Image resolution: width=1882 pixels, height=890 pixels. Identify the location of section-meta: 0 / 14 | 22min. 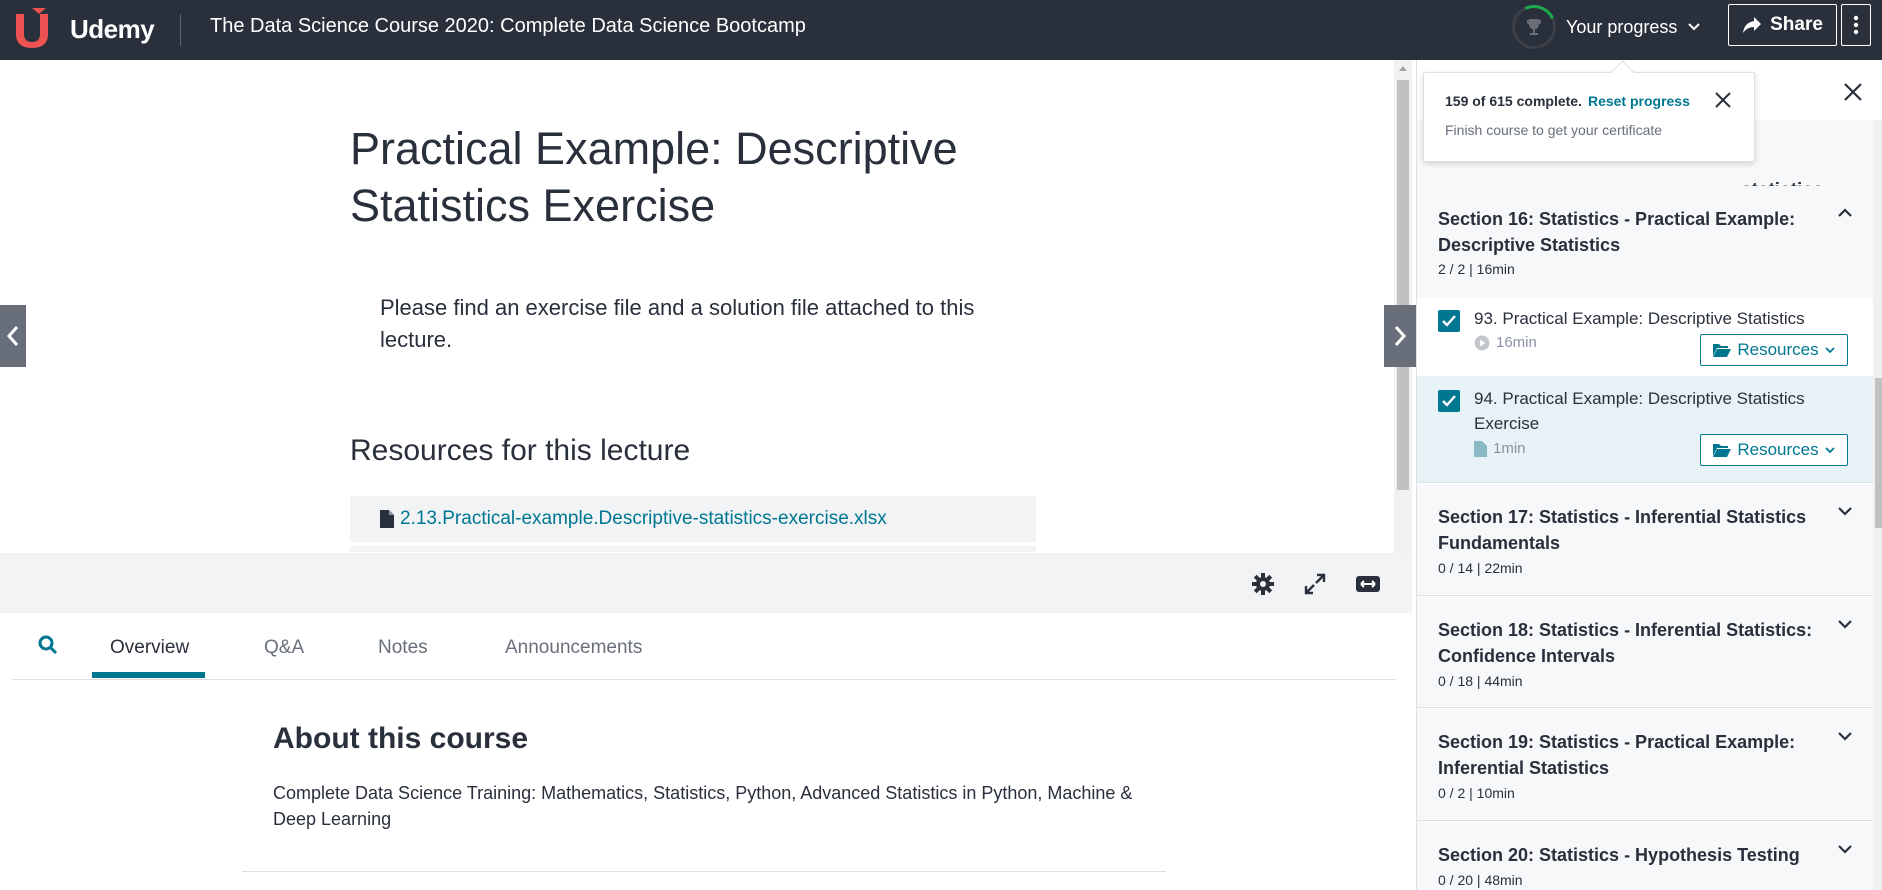
(1480, 568).